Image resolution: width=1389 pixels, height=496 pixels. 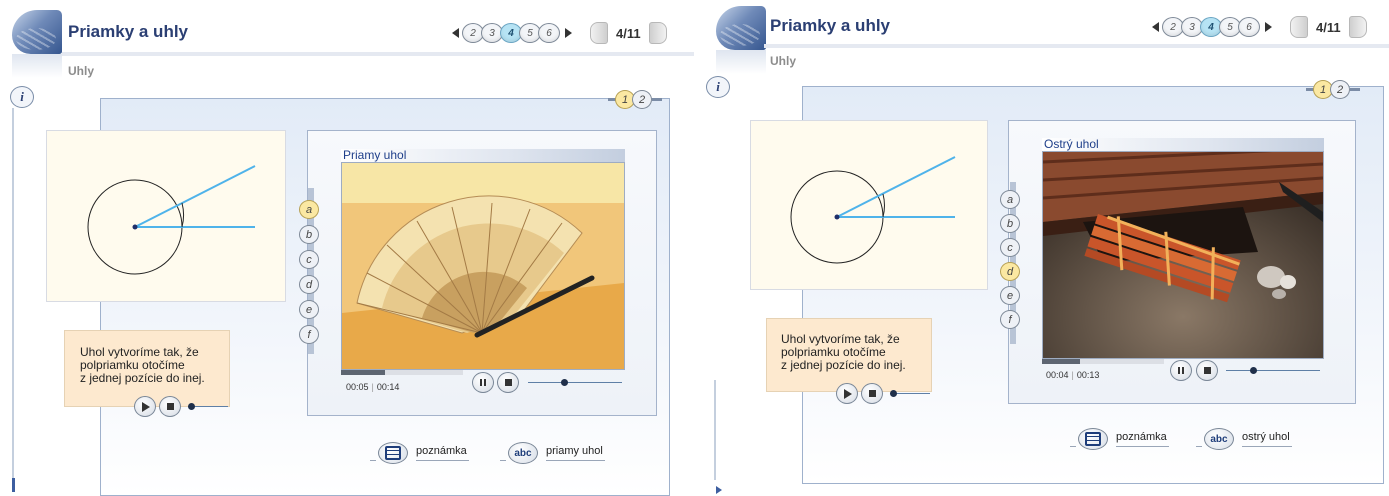 I want to click on angle-diagram, so click(x=166, y=216).